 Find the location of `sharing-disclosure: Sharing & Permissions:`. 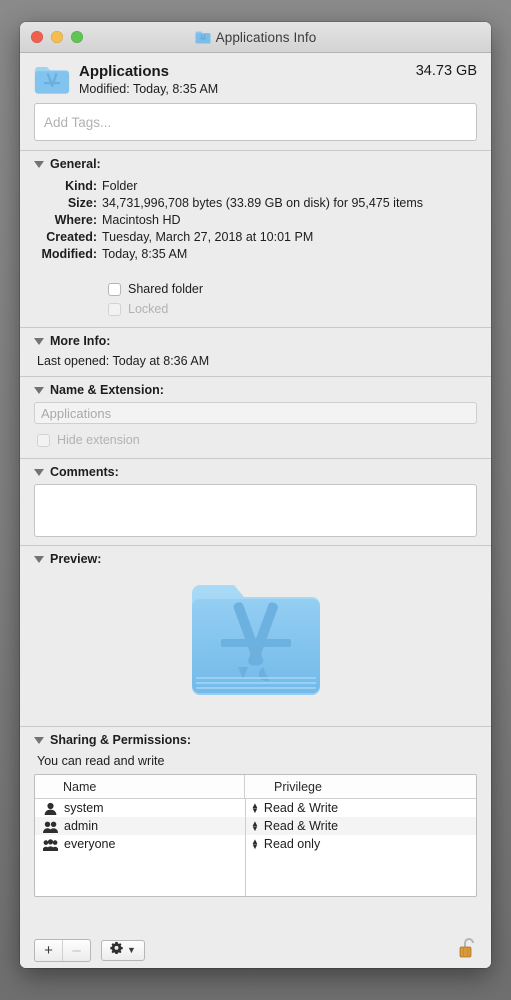

sharing-disclosure: Sharing & Permissions: is located at coordinates (255, 740).